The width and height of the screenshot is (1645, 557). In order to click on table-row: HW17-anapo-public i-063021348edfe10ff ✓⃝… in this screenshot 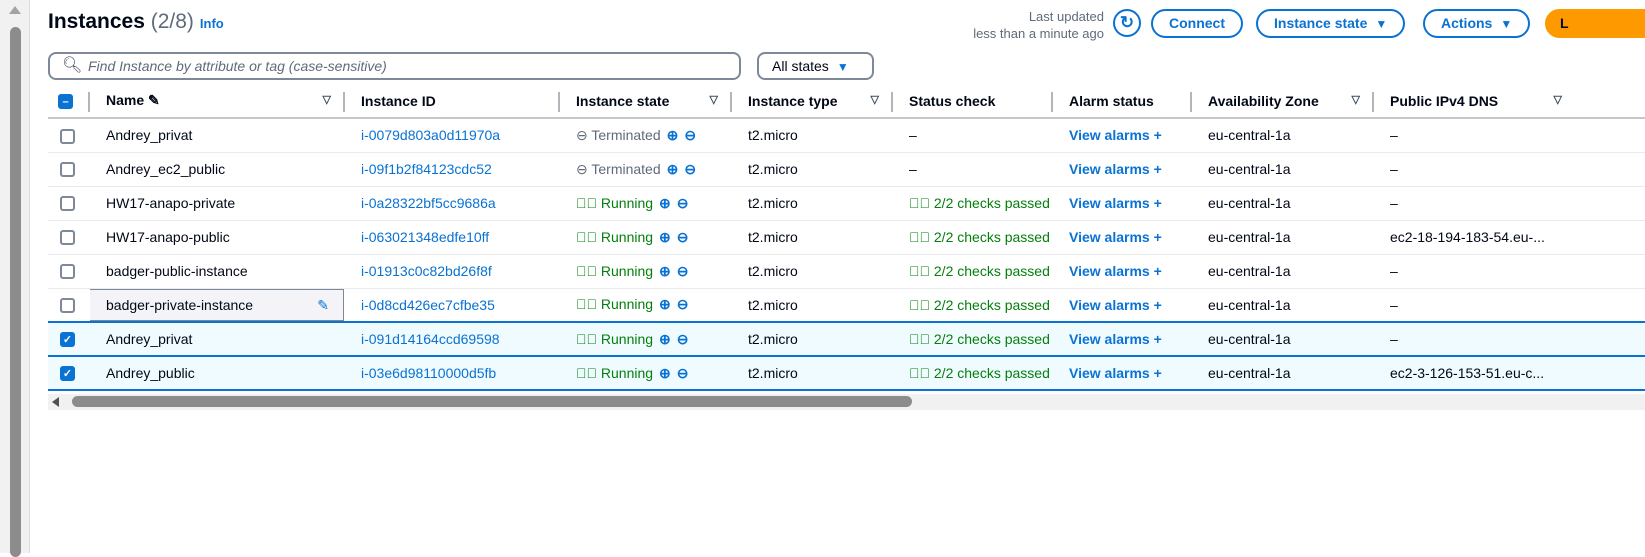, I will do `click(846, 237)`.